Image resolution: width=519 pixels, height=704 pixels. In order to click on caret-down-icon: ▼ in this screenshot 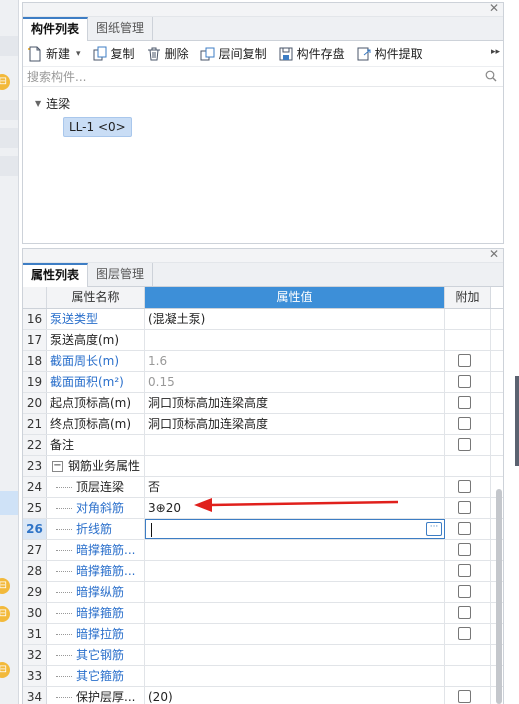, I will do `click(38, 103)`.